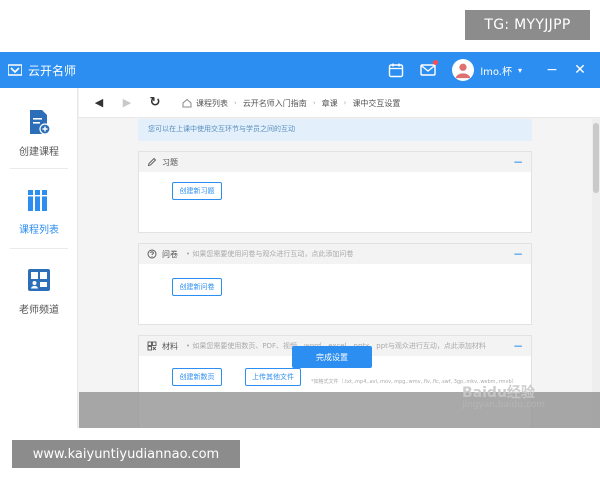 This screenshot has height=480, width=600. What do you see at coordinates (127, 103) in the screenshot?
I see `forward-button: ▶` at bounding box center [127, 103].